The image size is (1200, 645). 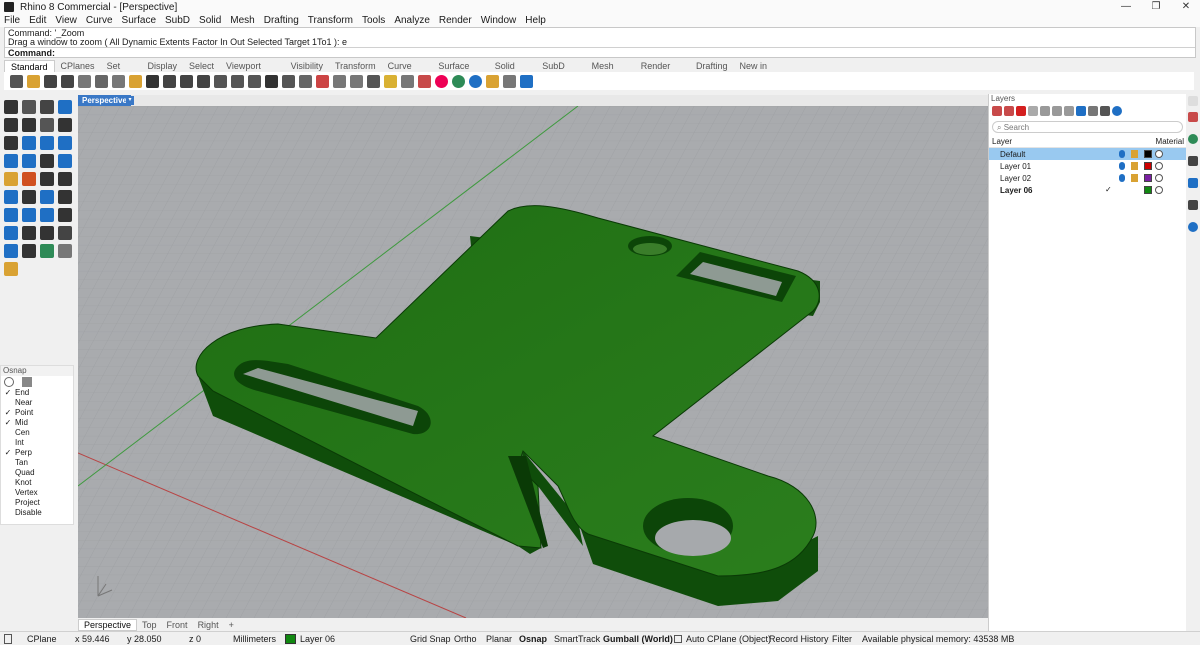 What do you see at coordinates (1108, 189) in the screenshot?
I see `current-layer-check: ✓` at bounding box center [1108, 189].